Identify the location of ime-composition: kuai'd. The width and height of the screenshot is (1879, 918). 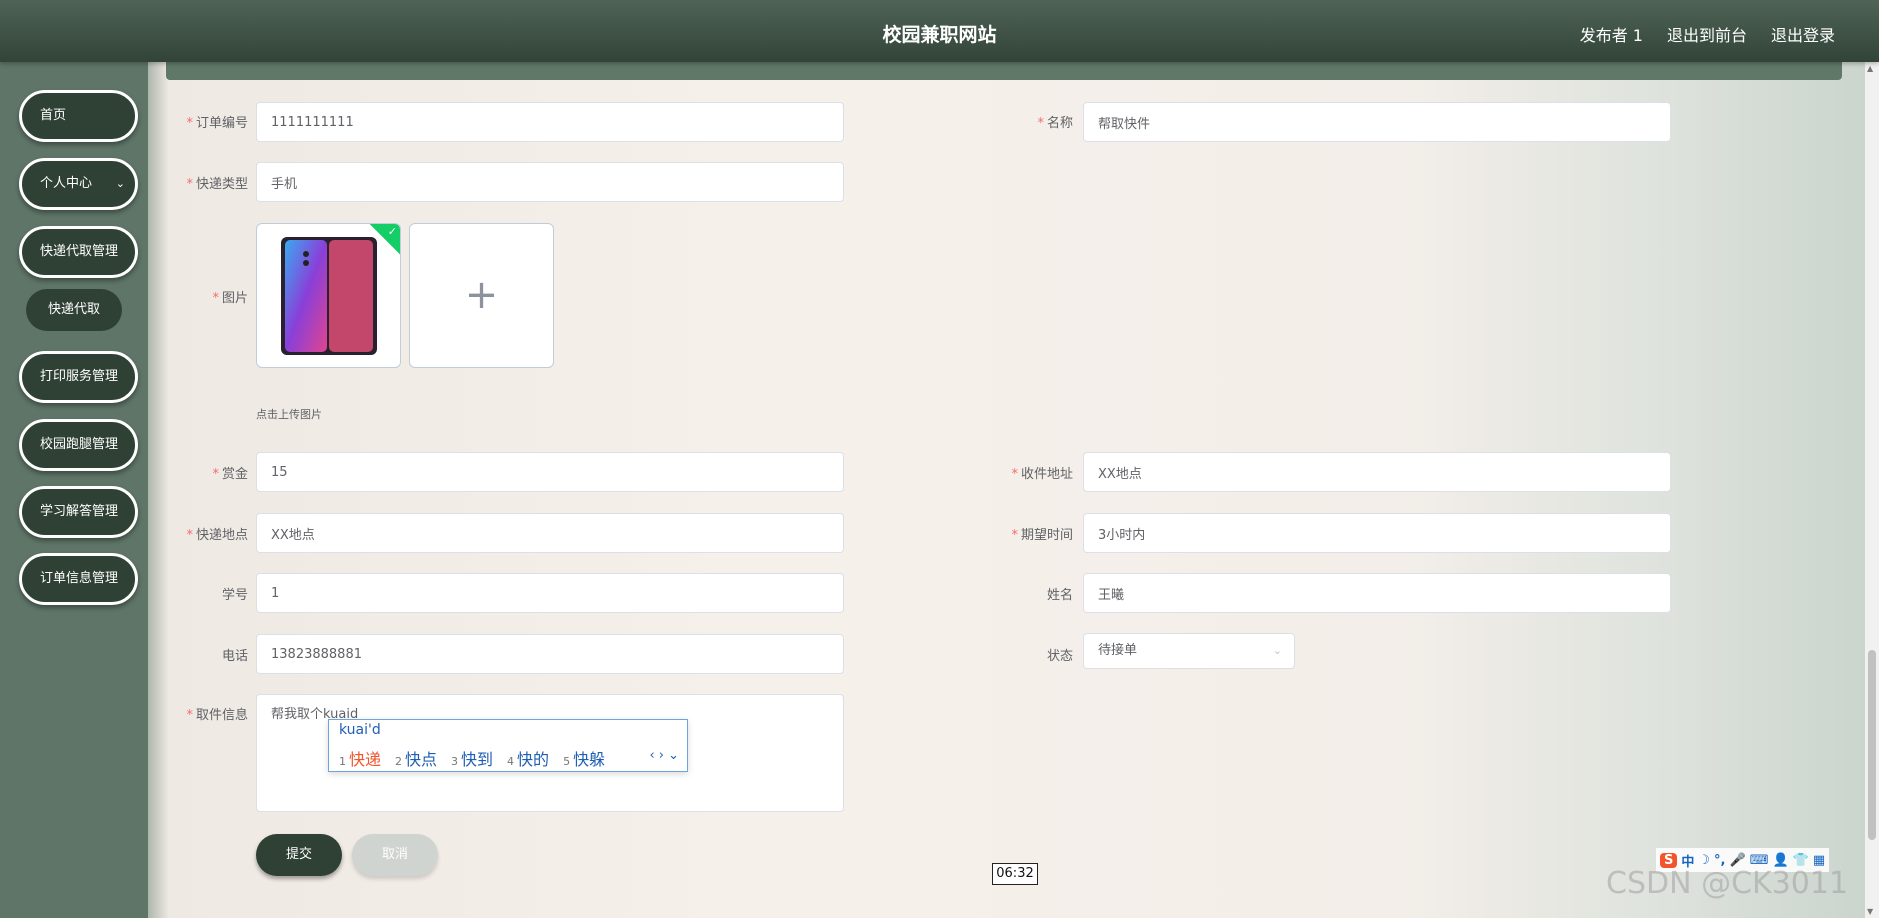
(360, 730).